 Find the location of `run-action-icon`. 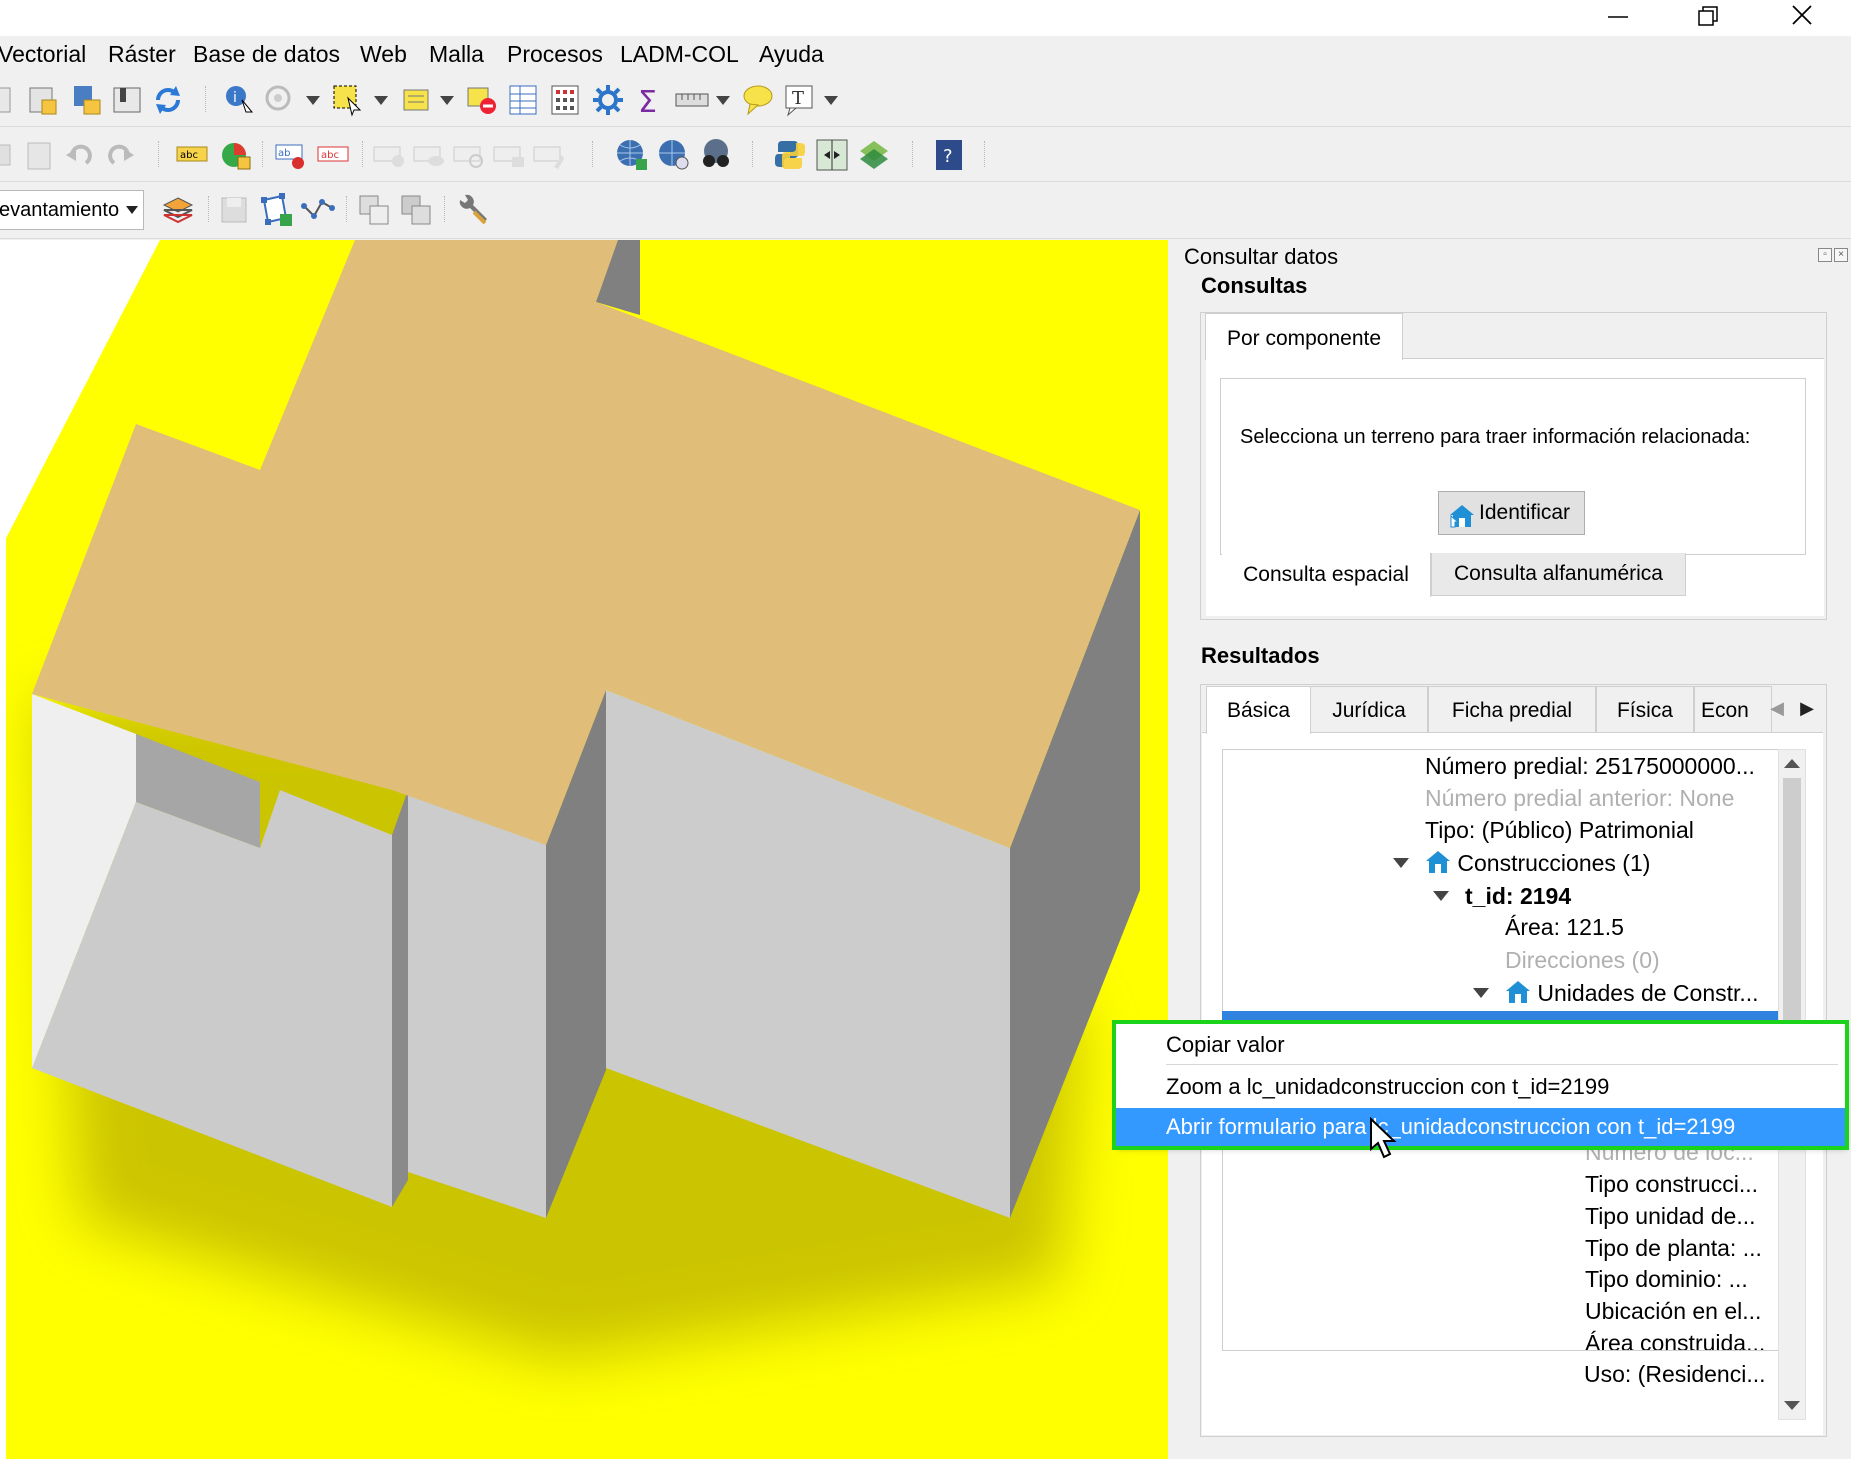

run-action-icon is located at coordinates (280, 100).